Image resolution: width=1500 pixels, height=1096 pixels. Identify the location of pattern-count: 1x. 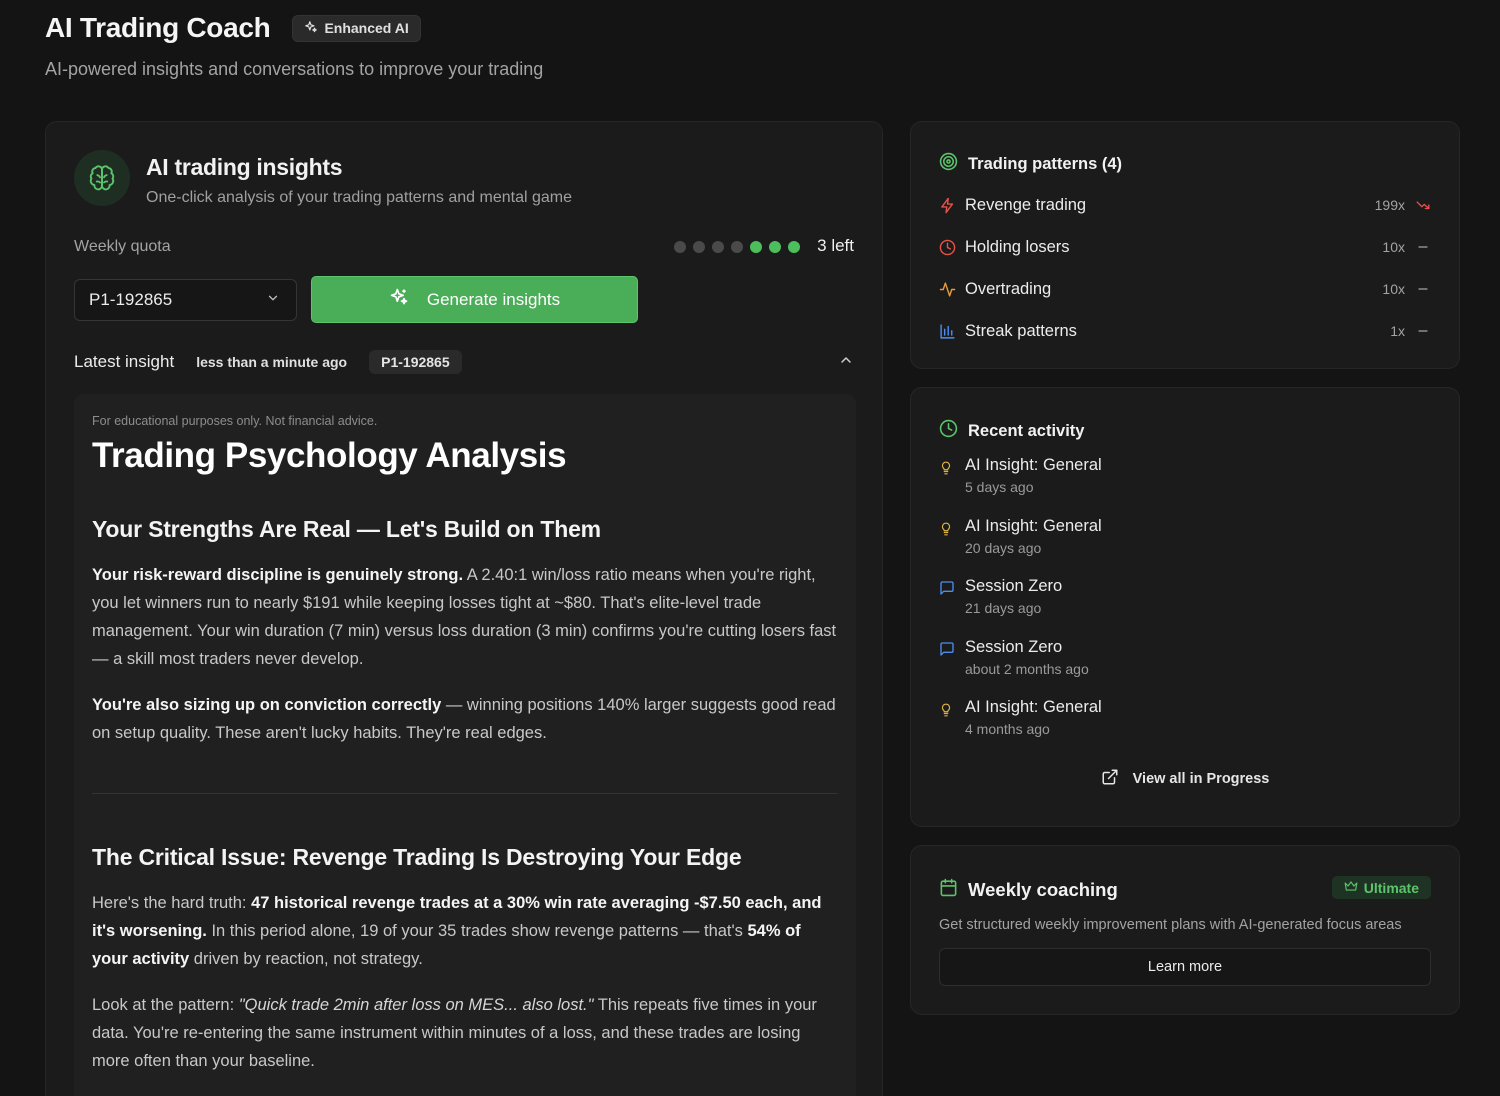
(1397, 331).